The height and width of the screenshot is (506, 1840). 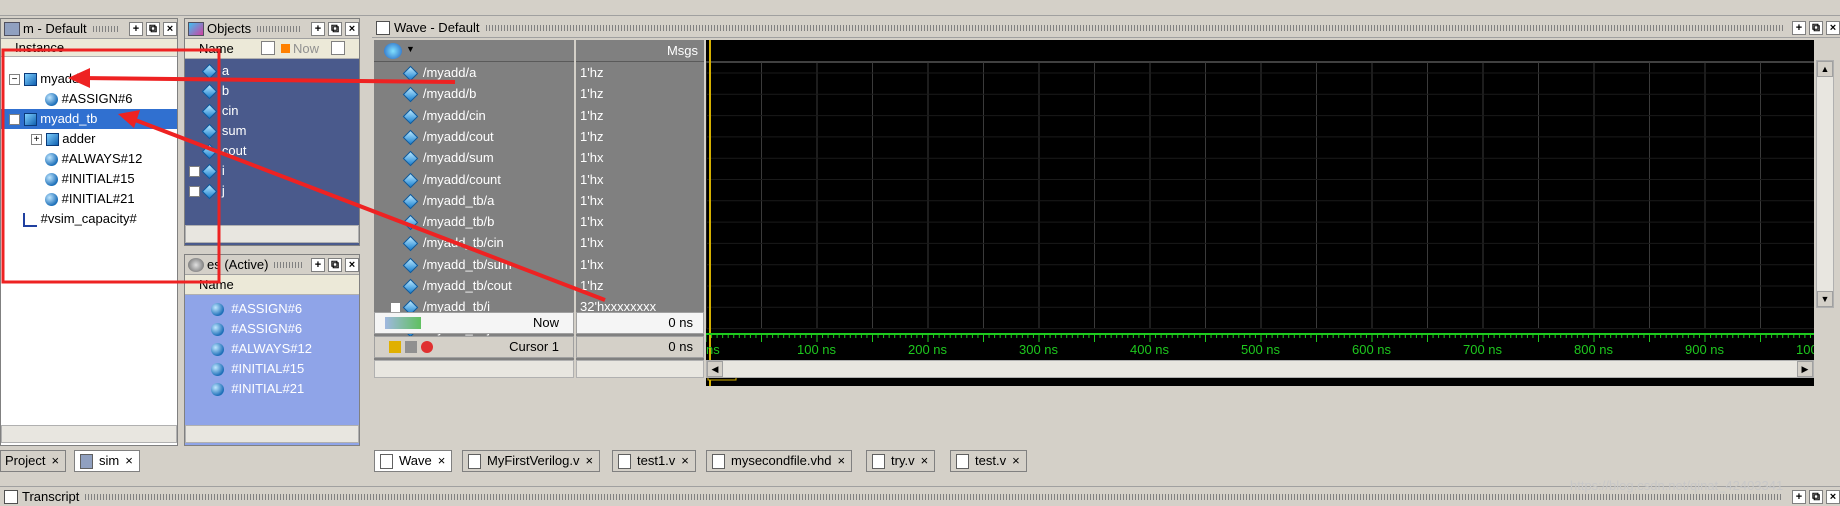 I want to click on objects-hscroll, so click(x=272, y=234).